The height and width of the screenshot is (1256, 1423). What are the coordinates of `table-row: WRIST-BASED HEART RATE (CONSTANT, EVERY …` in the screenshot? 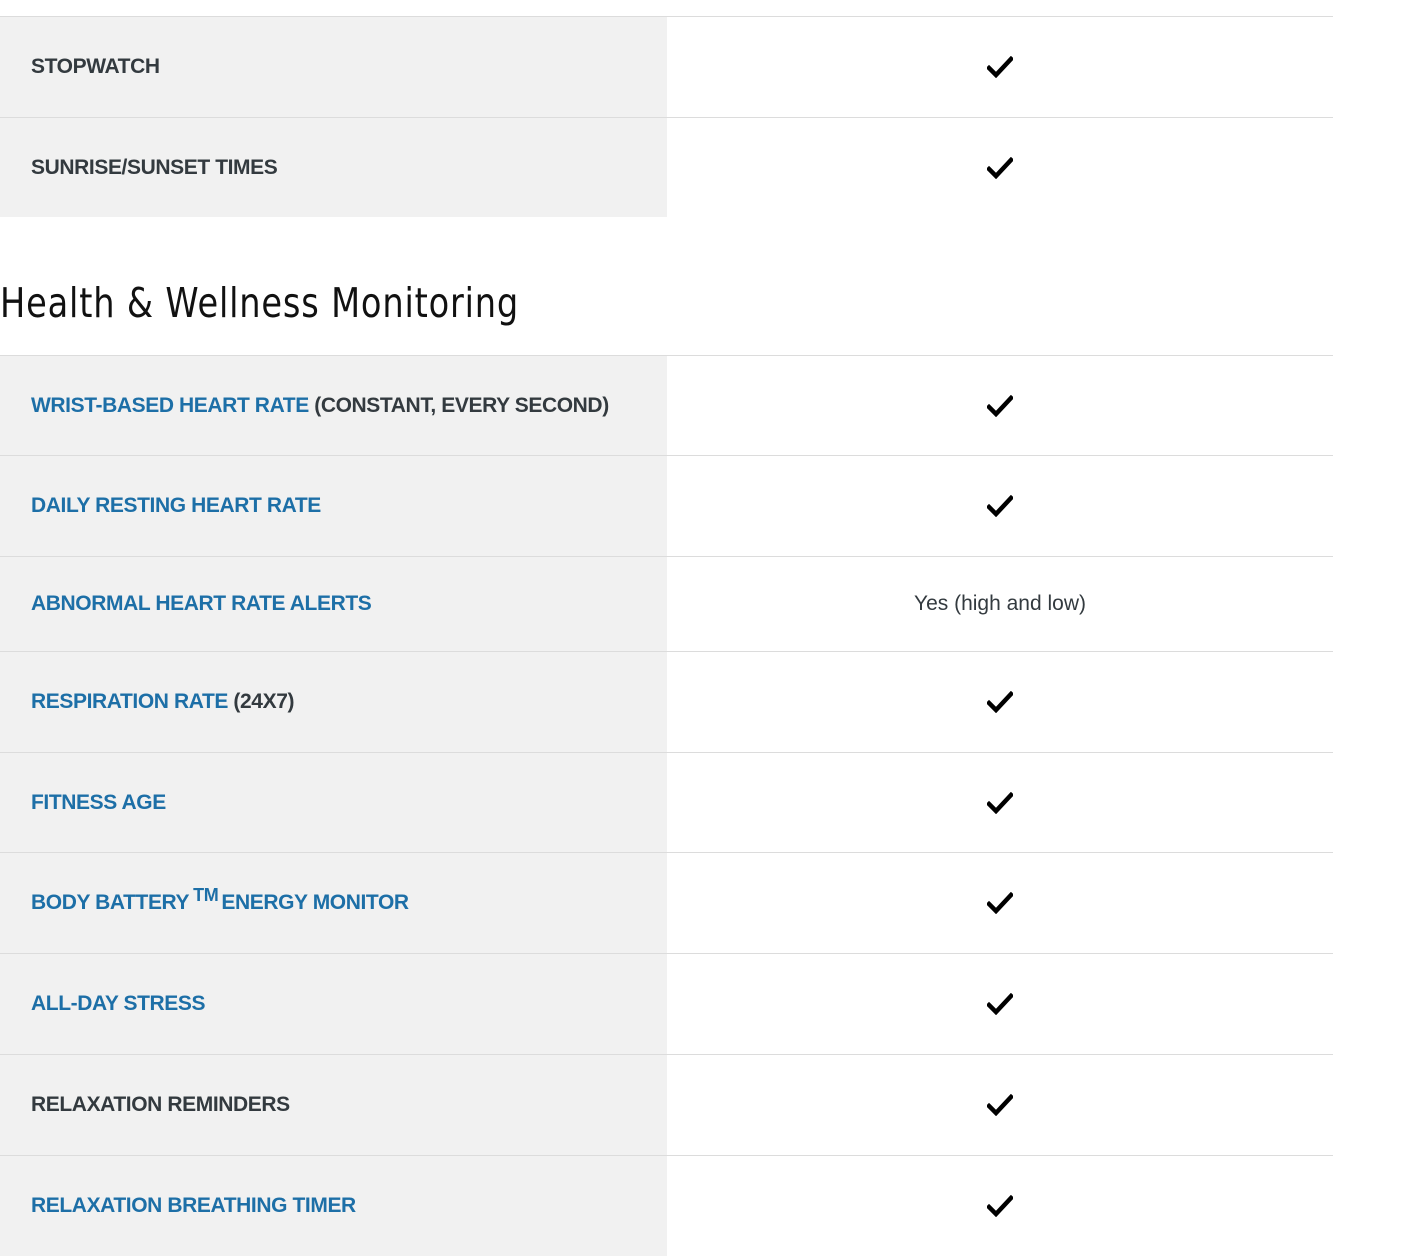 It's located at (666, 405).